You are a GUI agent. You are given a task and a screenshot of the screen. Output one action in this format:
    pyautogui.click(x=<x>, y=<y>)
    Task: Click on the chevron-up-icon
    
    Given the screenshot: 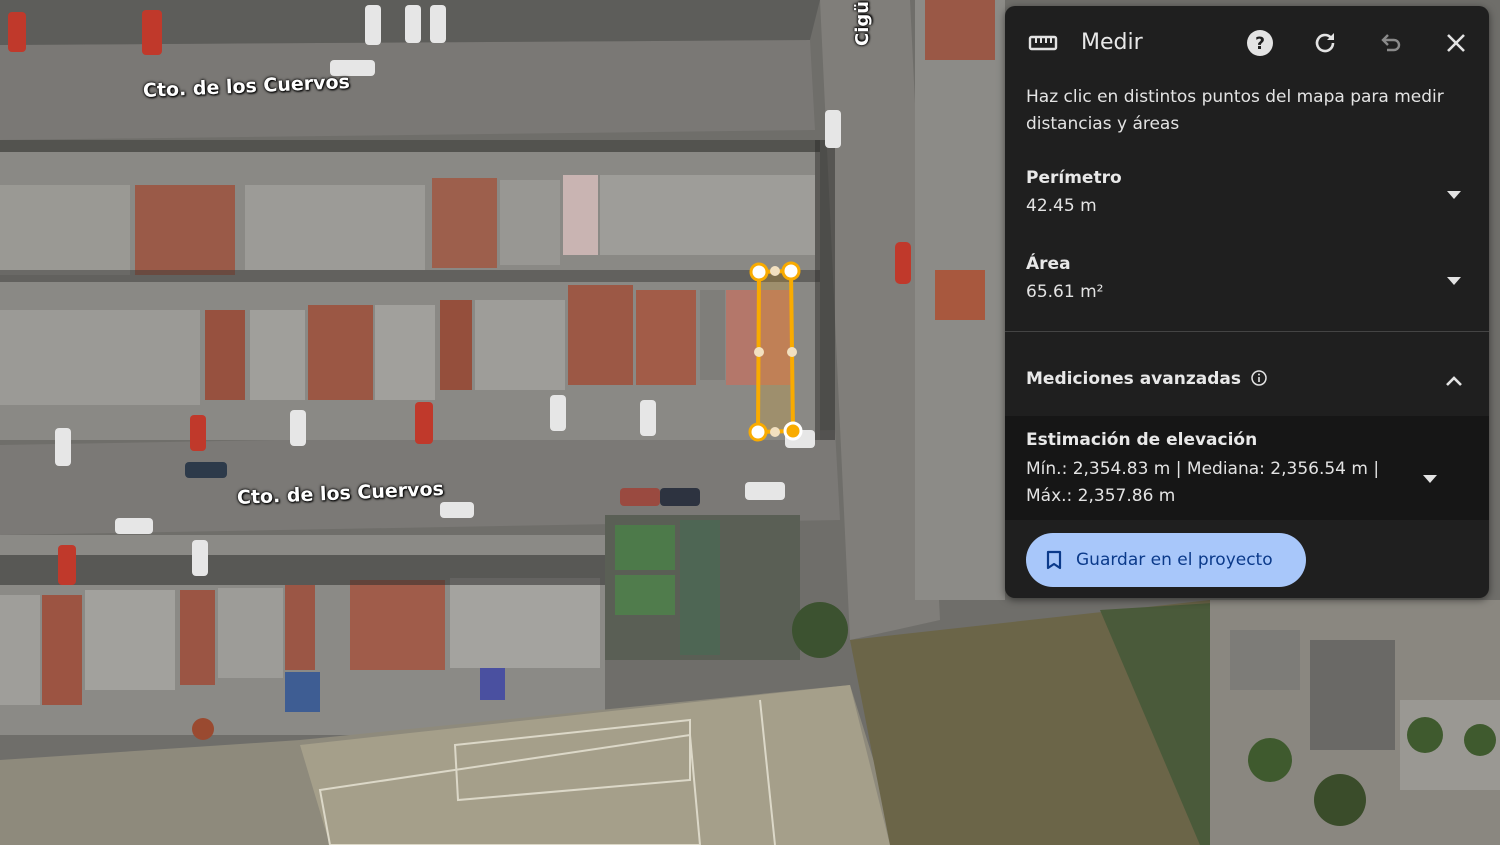 What is the action you would take?
    pyautogui.click(x=1454, y=381)
    